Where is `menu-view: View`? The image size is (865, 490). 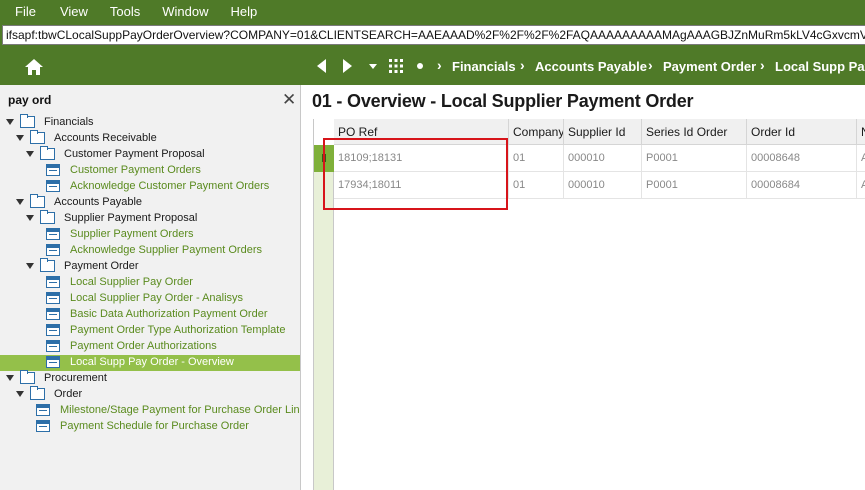 menu-view: View is located at coordinates (74, 11).